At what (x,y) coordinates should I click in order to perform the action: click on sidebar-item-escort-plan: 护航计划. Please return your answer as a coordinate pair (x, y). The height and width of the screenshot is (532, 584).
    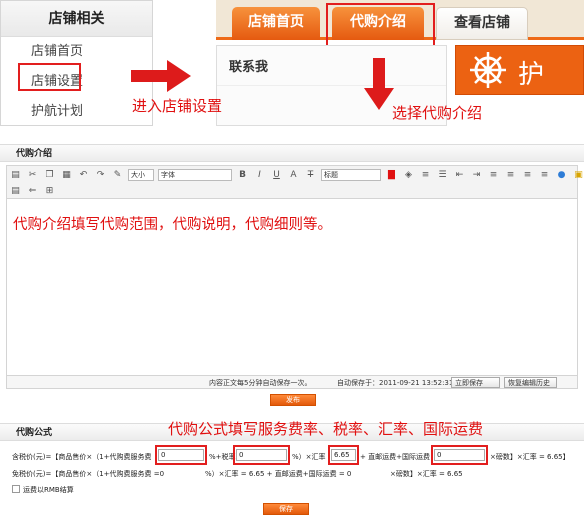
    Looking at the image, I should click on (76, 112).